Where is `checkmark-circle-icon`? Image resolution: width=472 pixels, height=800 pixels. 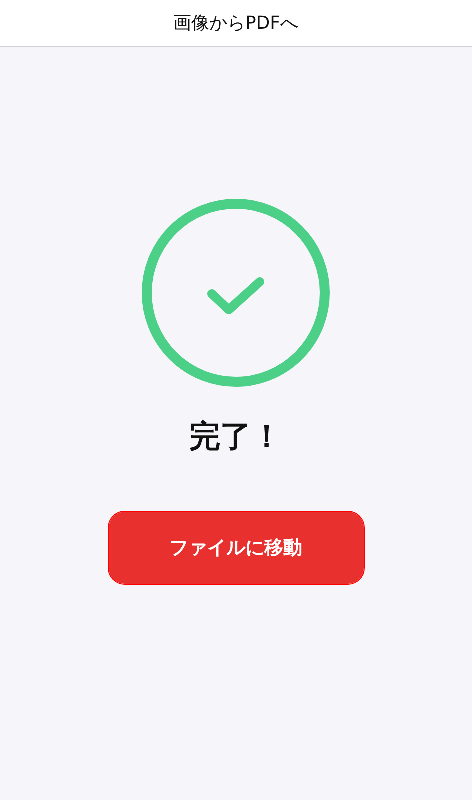 checkmark-circle-icon is located at coordinates (236, 293).